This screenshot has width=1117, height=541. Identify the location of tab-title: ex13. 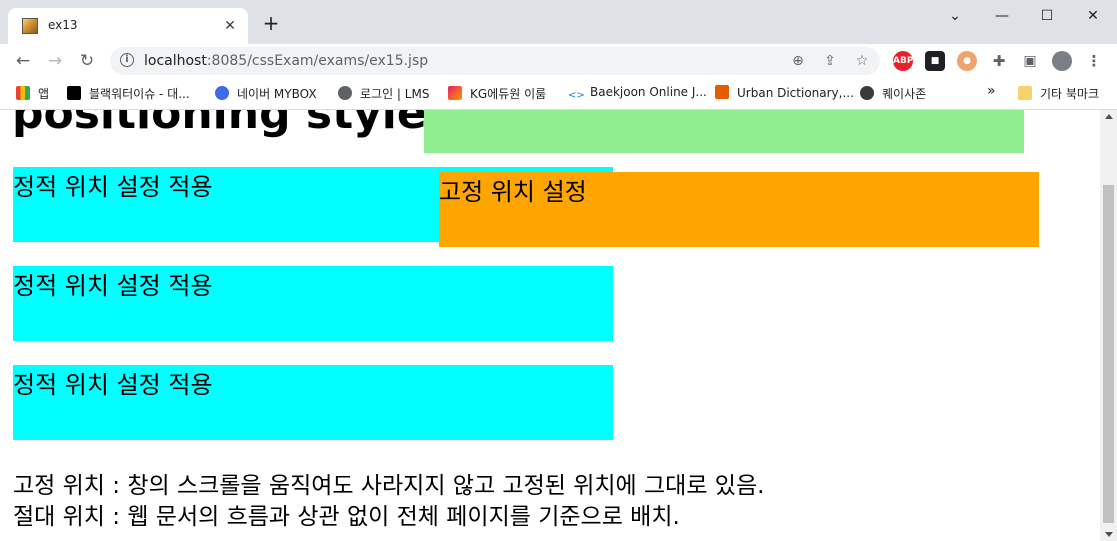
(63, 25).